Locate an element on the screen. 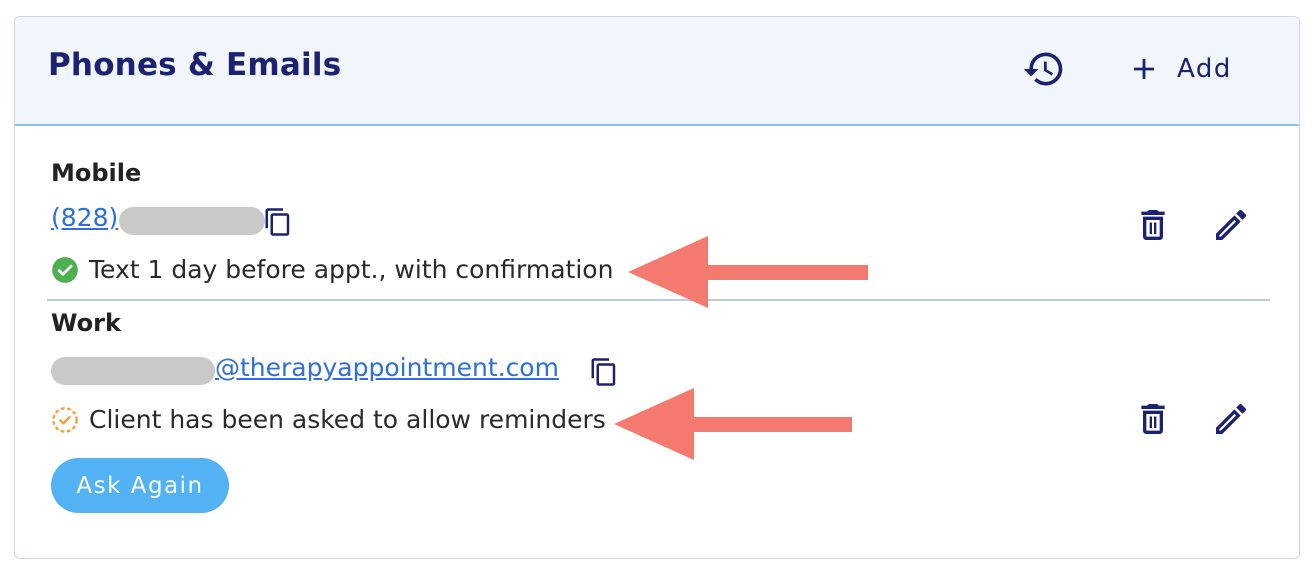  work-email-link: @therapyappointment.com is located at coordinates (387, 367).